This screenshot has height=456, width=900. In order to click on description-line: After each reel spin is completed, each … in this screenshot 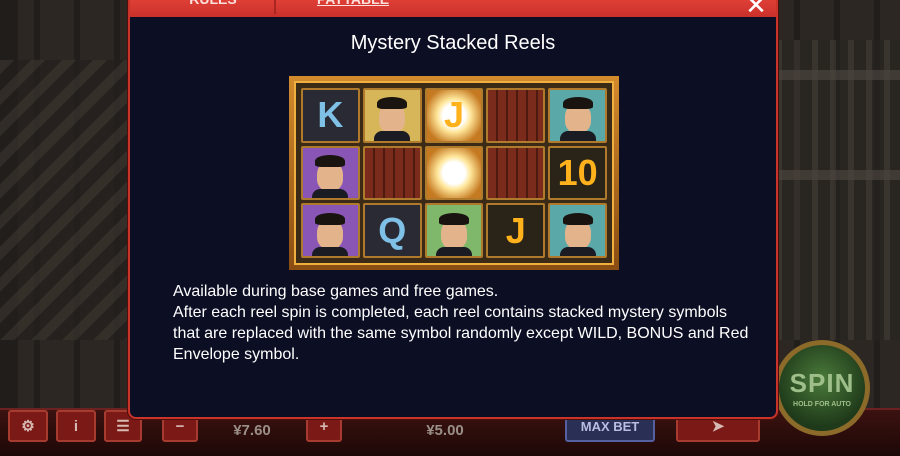, I will do `click(461, 333)`.